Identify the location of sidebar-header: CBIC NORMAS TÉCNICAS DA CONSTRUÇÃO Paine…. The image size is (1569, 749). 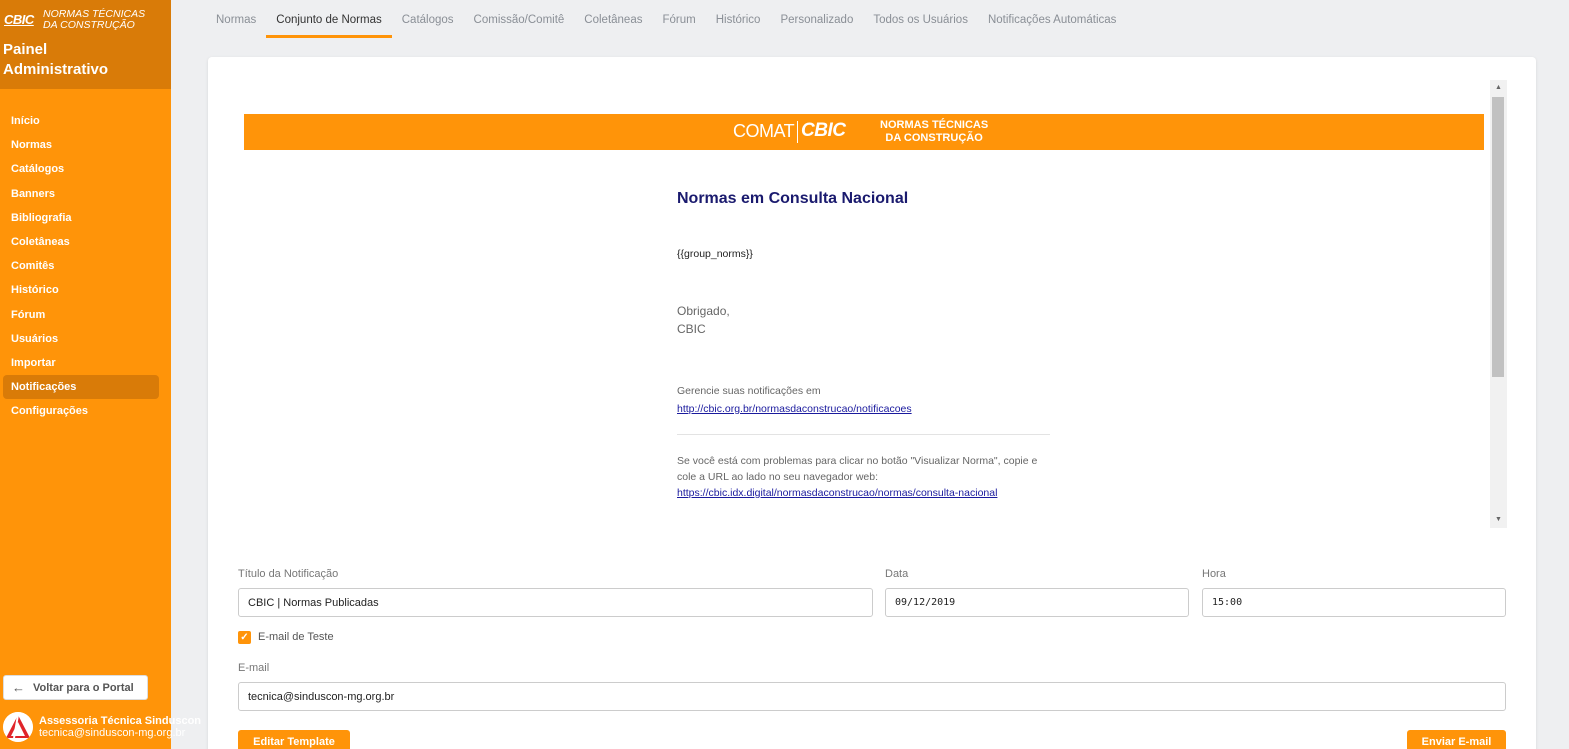
(85, 44).